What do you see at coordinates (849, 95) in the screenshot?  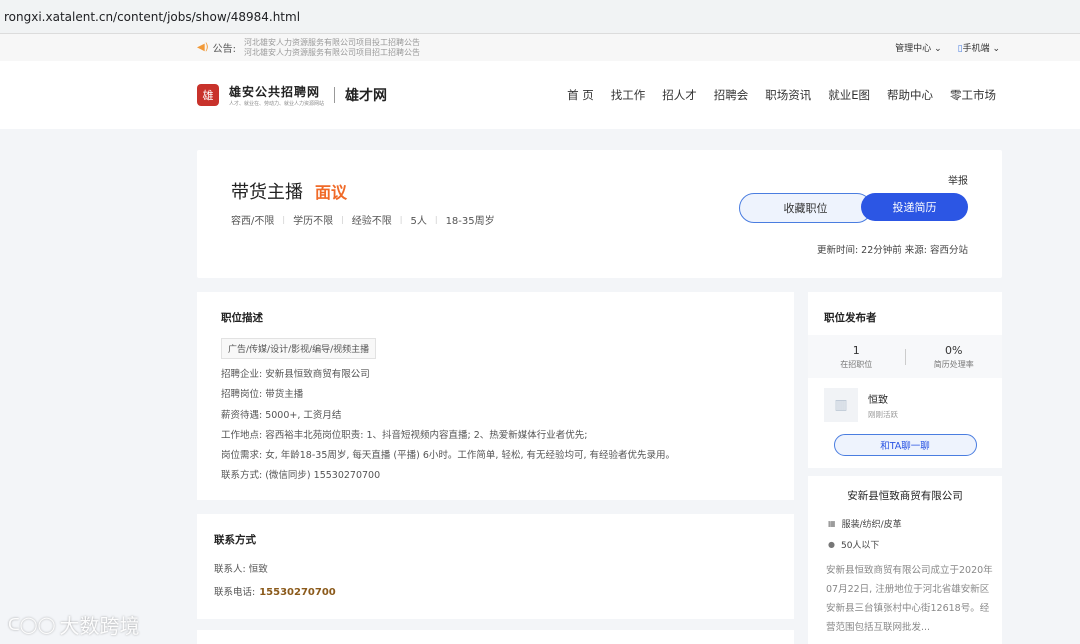 I see `nav-e-map: 就业E图` at bounding box center [849, 95].